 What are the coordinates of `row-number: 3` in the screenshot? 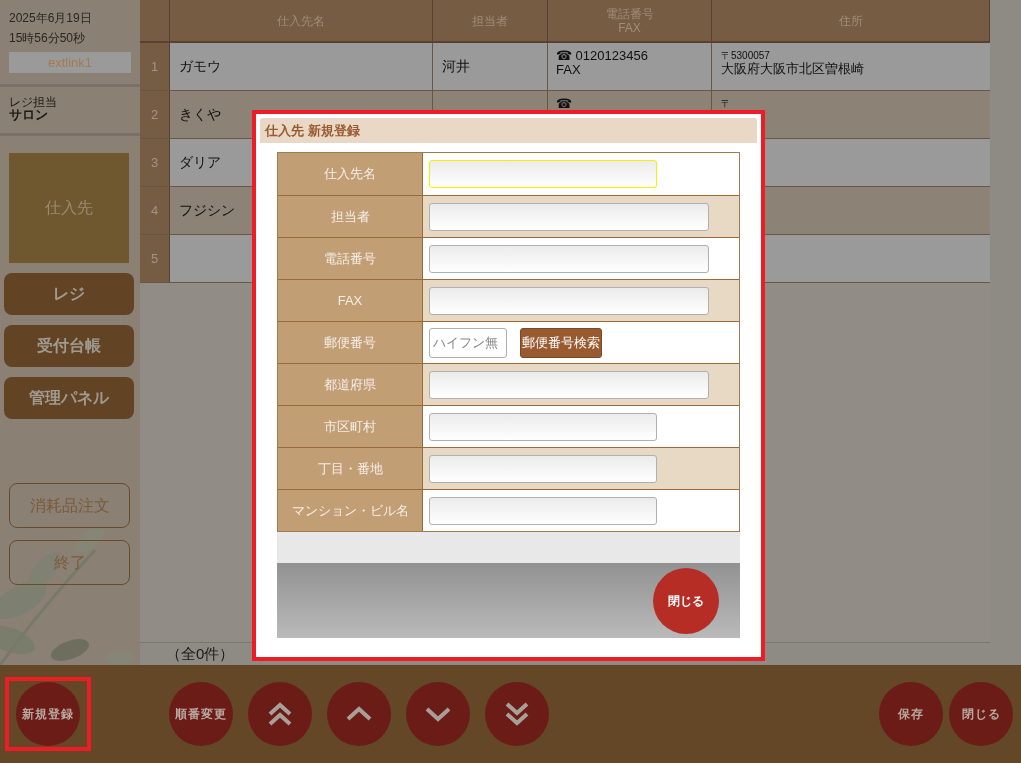 It's located at (155, 162).